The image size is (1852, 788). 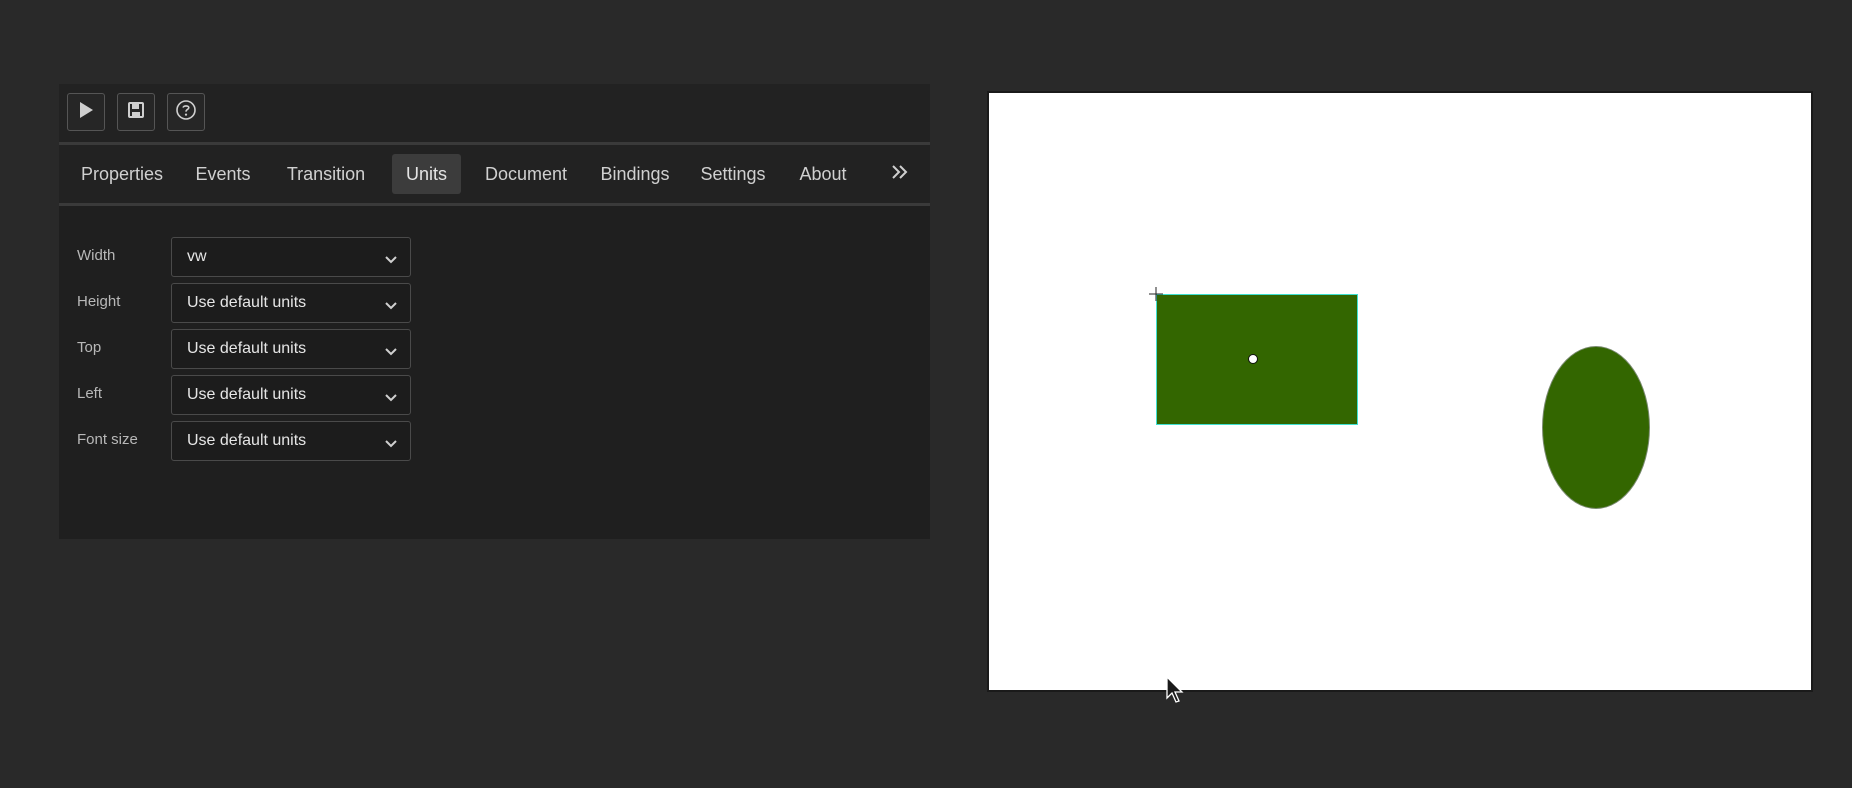 I want to click on width-unit-row: Width vw, so click(x=494, y=257).